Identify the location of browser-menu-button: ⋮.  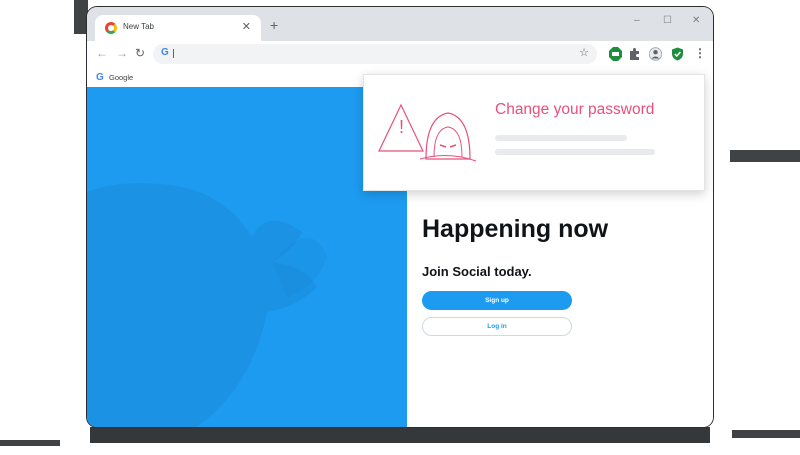
(700, 53).